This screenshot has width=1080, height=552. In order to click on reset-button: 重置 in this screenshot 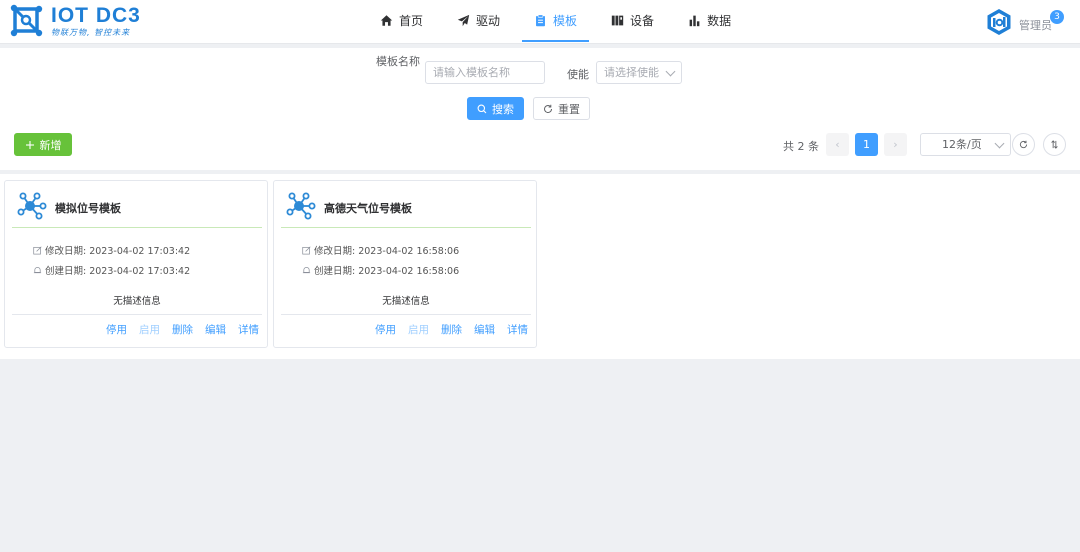, I will do `click(561, 108)`.